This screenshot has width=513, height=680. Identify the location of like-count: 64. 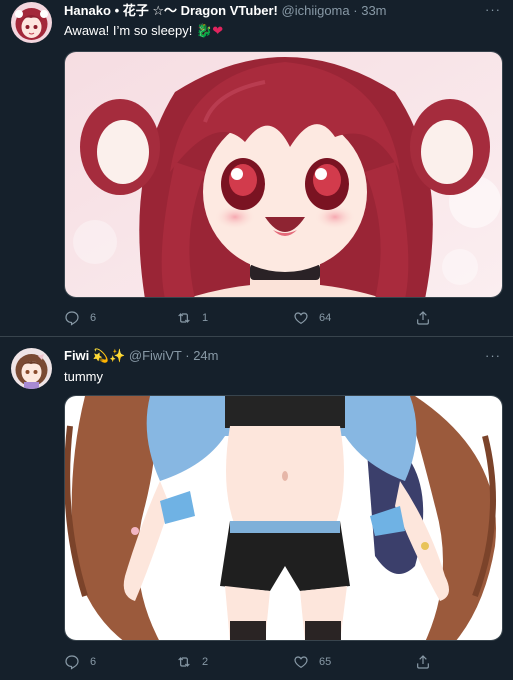
(325, 318).